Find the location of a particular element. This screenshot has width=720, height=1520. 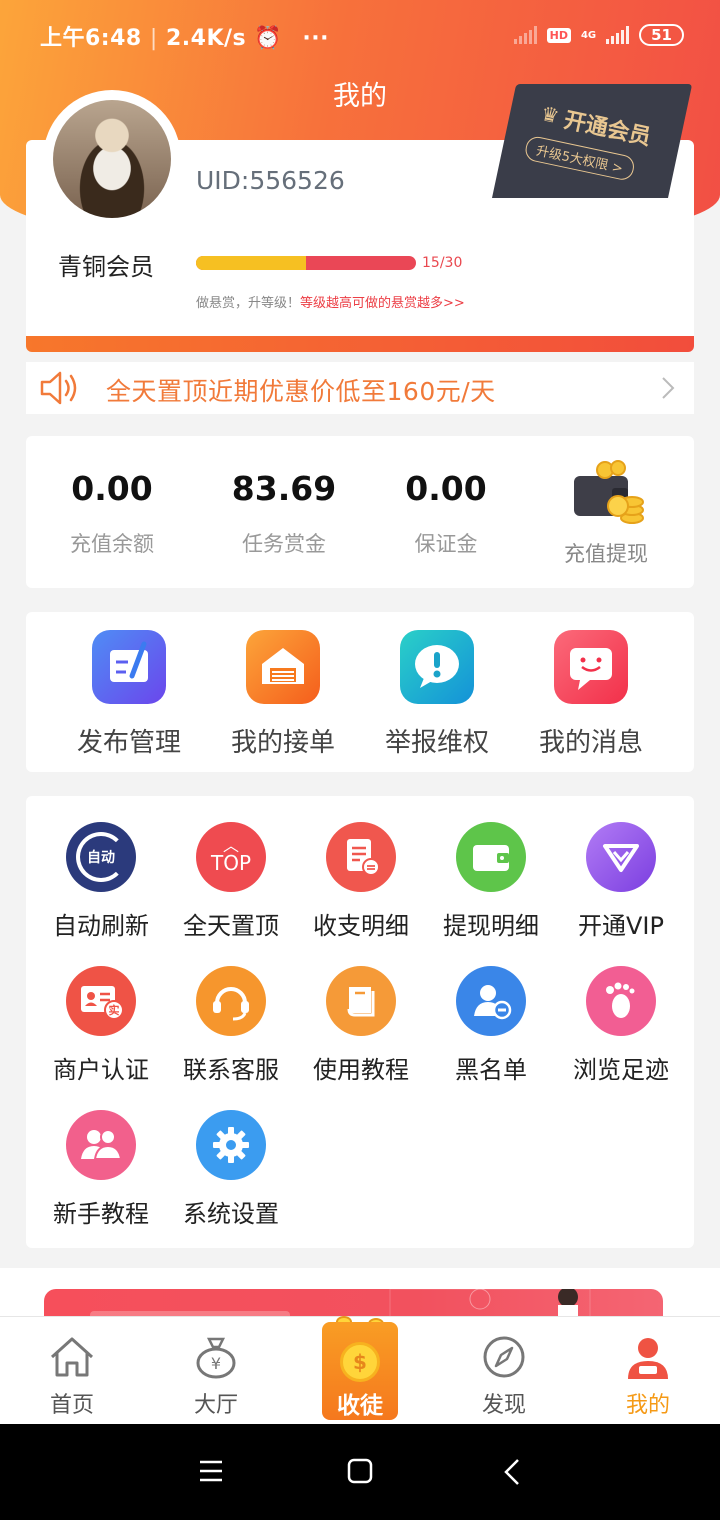

grid-item-label: 使用教程 is located at coordinates (361, 1070).